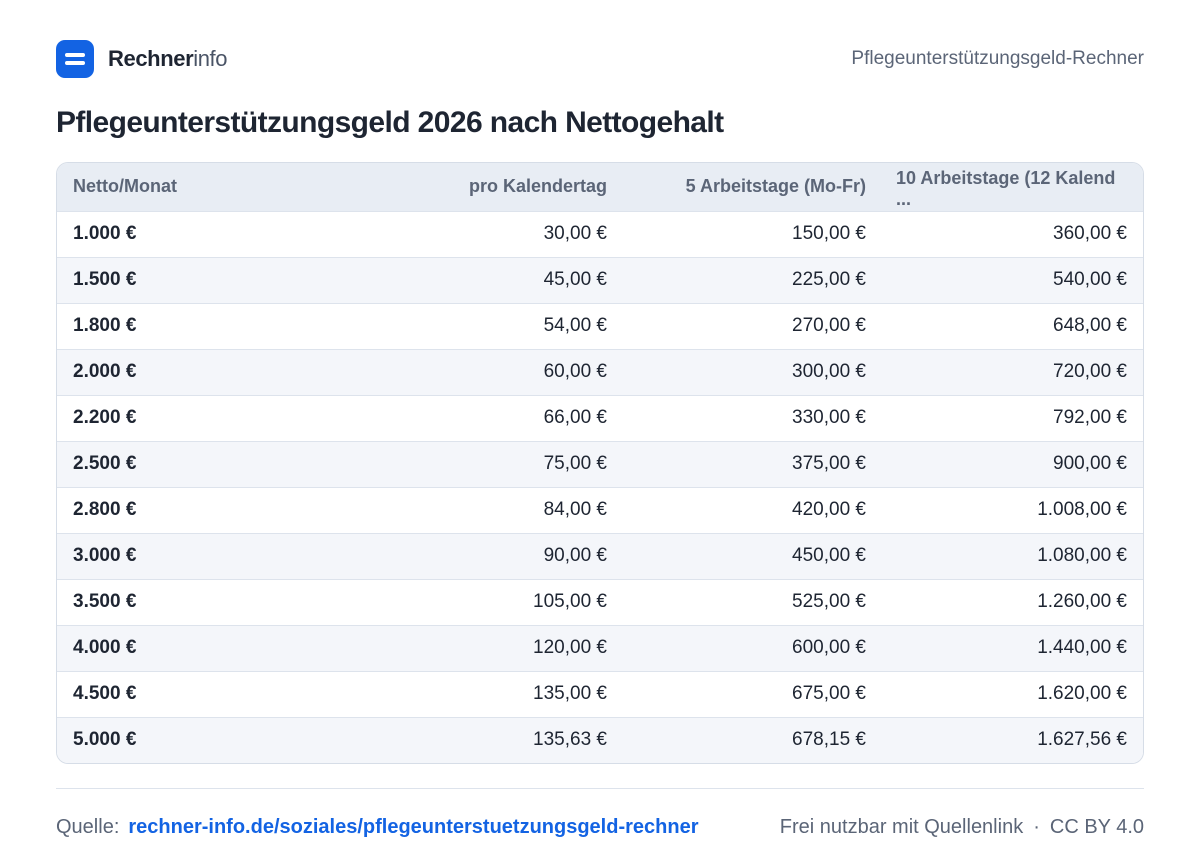 The image size is (1200, 868). I want to click on cell-10-workdays: 540,00 €, so click(1090, 279).